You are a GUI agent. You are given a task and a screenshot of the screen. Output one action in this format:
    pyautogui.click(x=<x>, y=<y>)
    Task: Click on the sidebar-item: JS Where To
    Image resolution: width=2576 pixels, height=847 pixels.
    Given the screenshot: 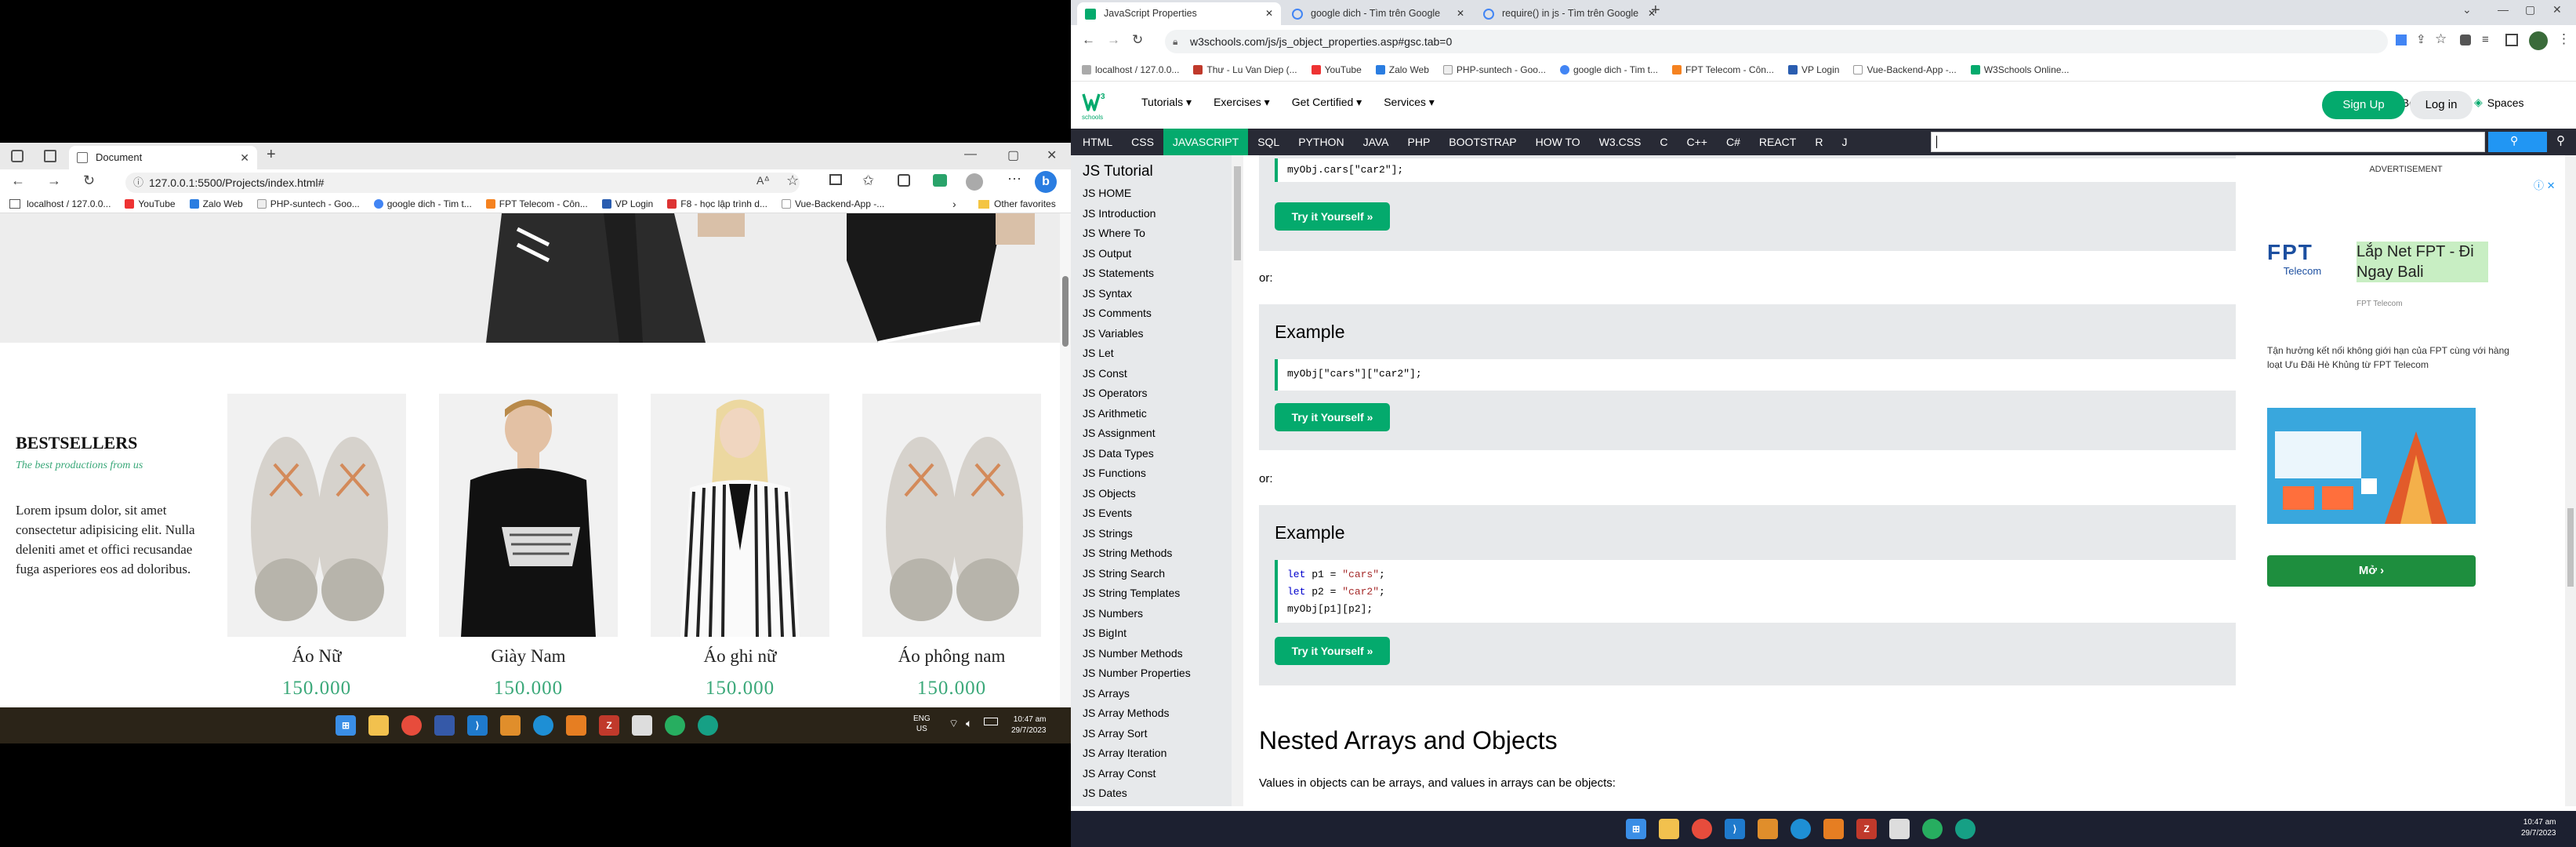 What is the action you would take?
    pyautogui.click(x=1157, y=234)
    